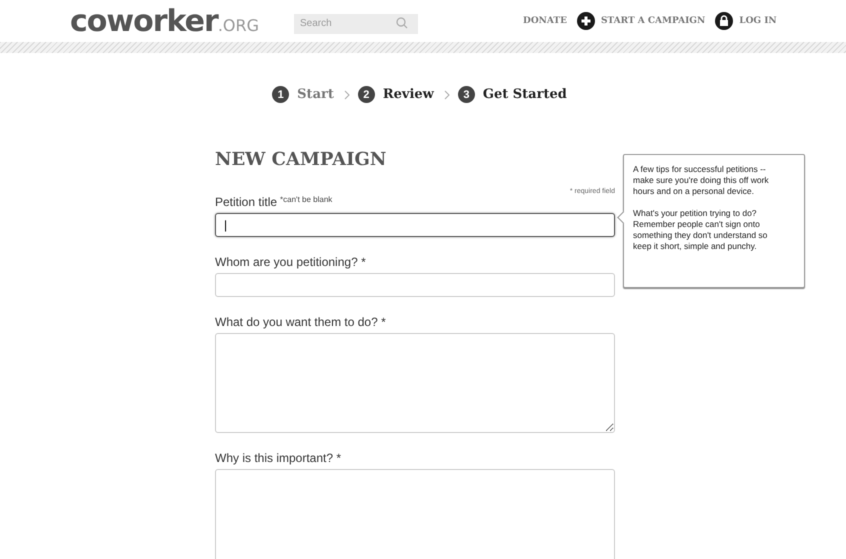  What do you see at coordinates (545, 21) in the screenshot?
I see `nav-link: DONATE` at bounding box center [545, 21].